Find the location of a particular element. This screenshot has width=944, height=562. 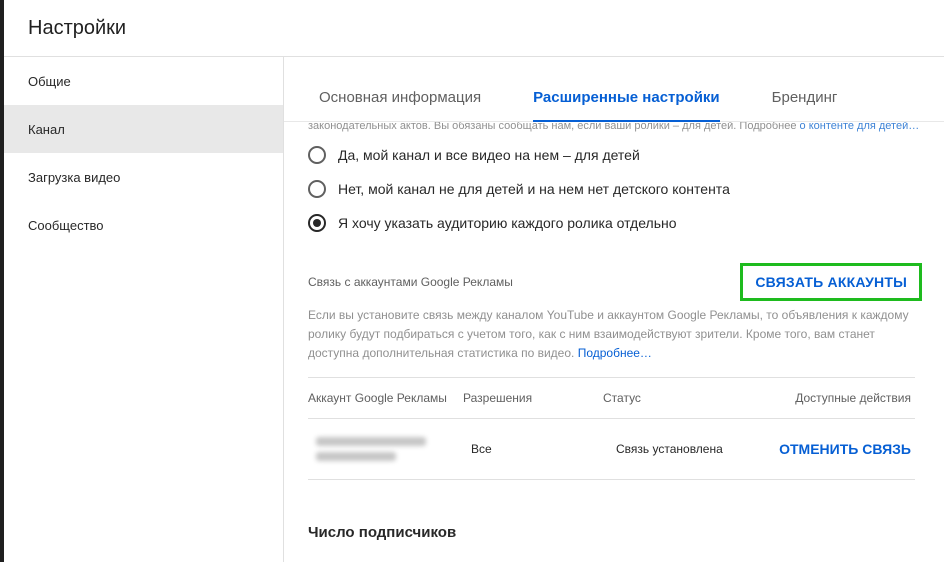

tab-branding: Брендинг is located at coordinates (805, 105).